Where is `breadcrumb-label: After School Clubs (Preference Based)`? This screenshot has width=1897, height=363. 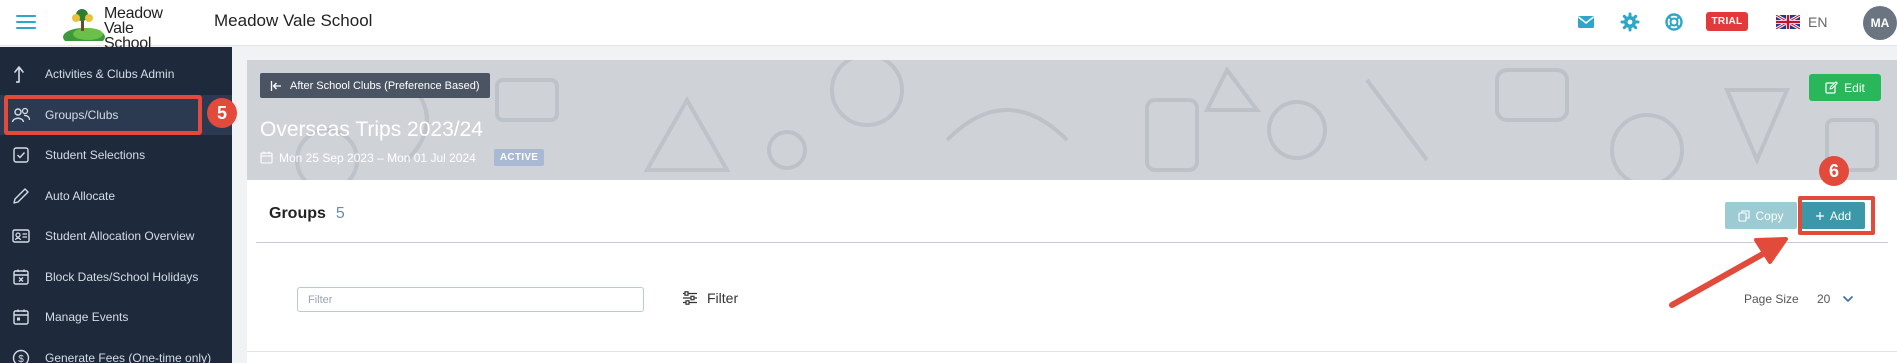
breadcrumb-label: After School Clubs (Preference Based) is located at coordinates (385, 85).